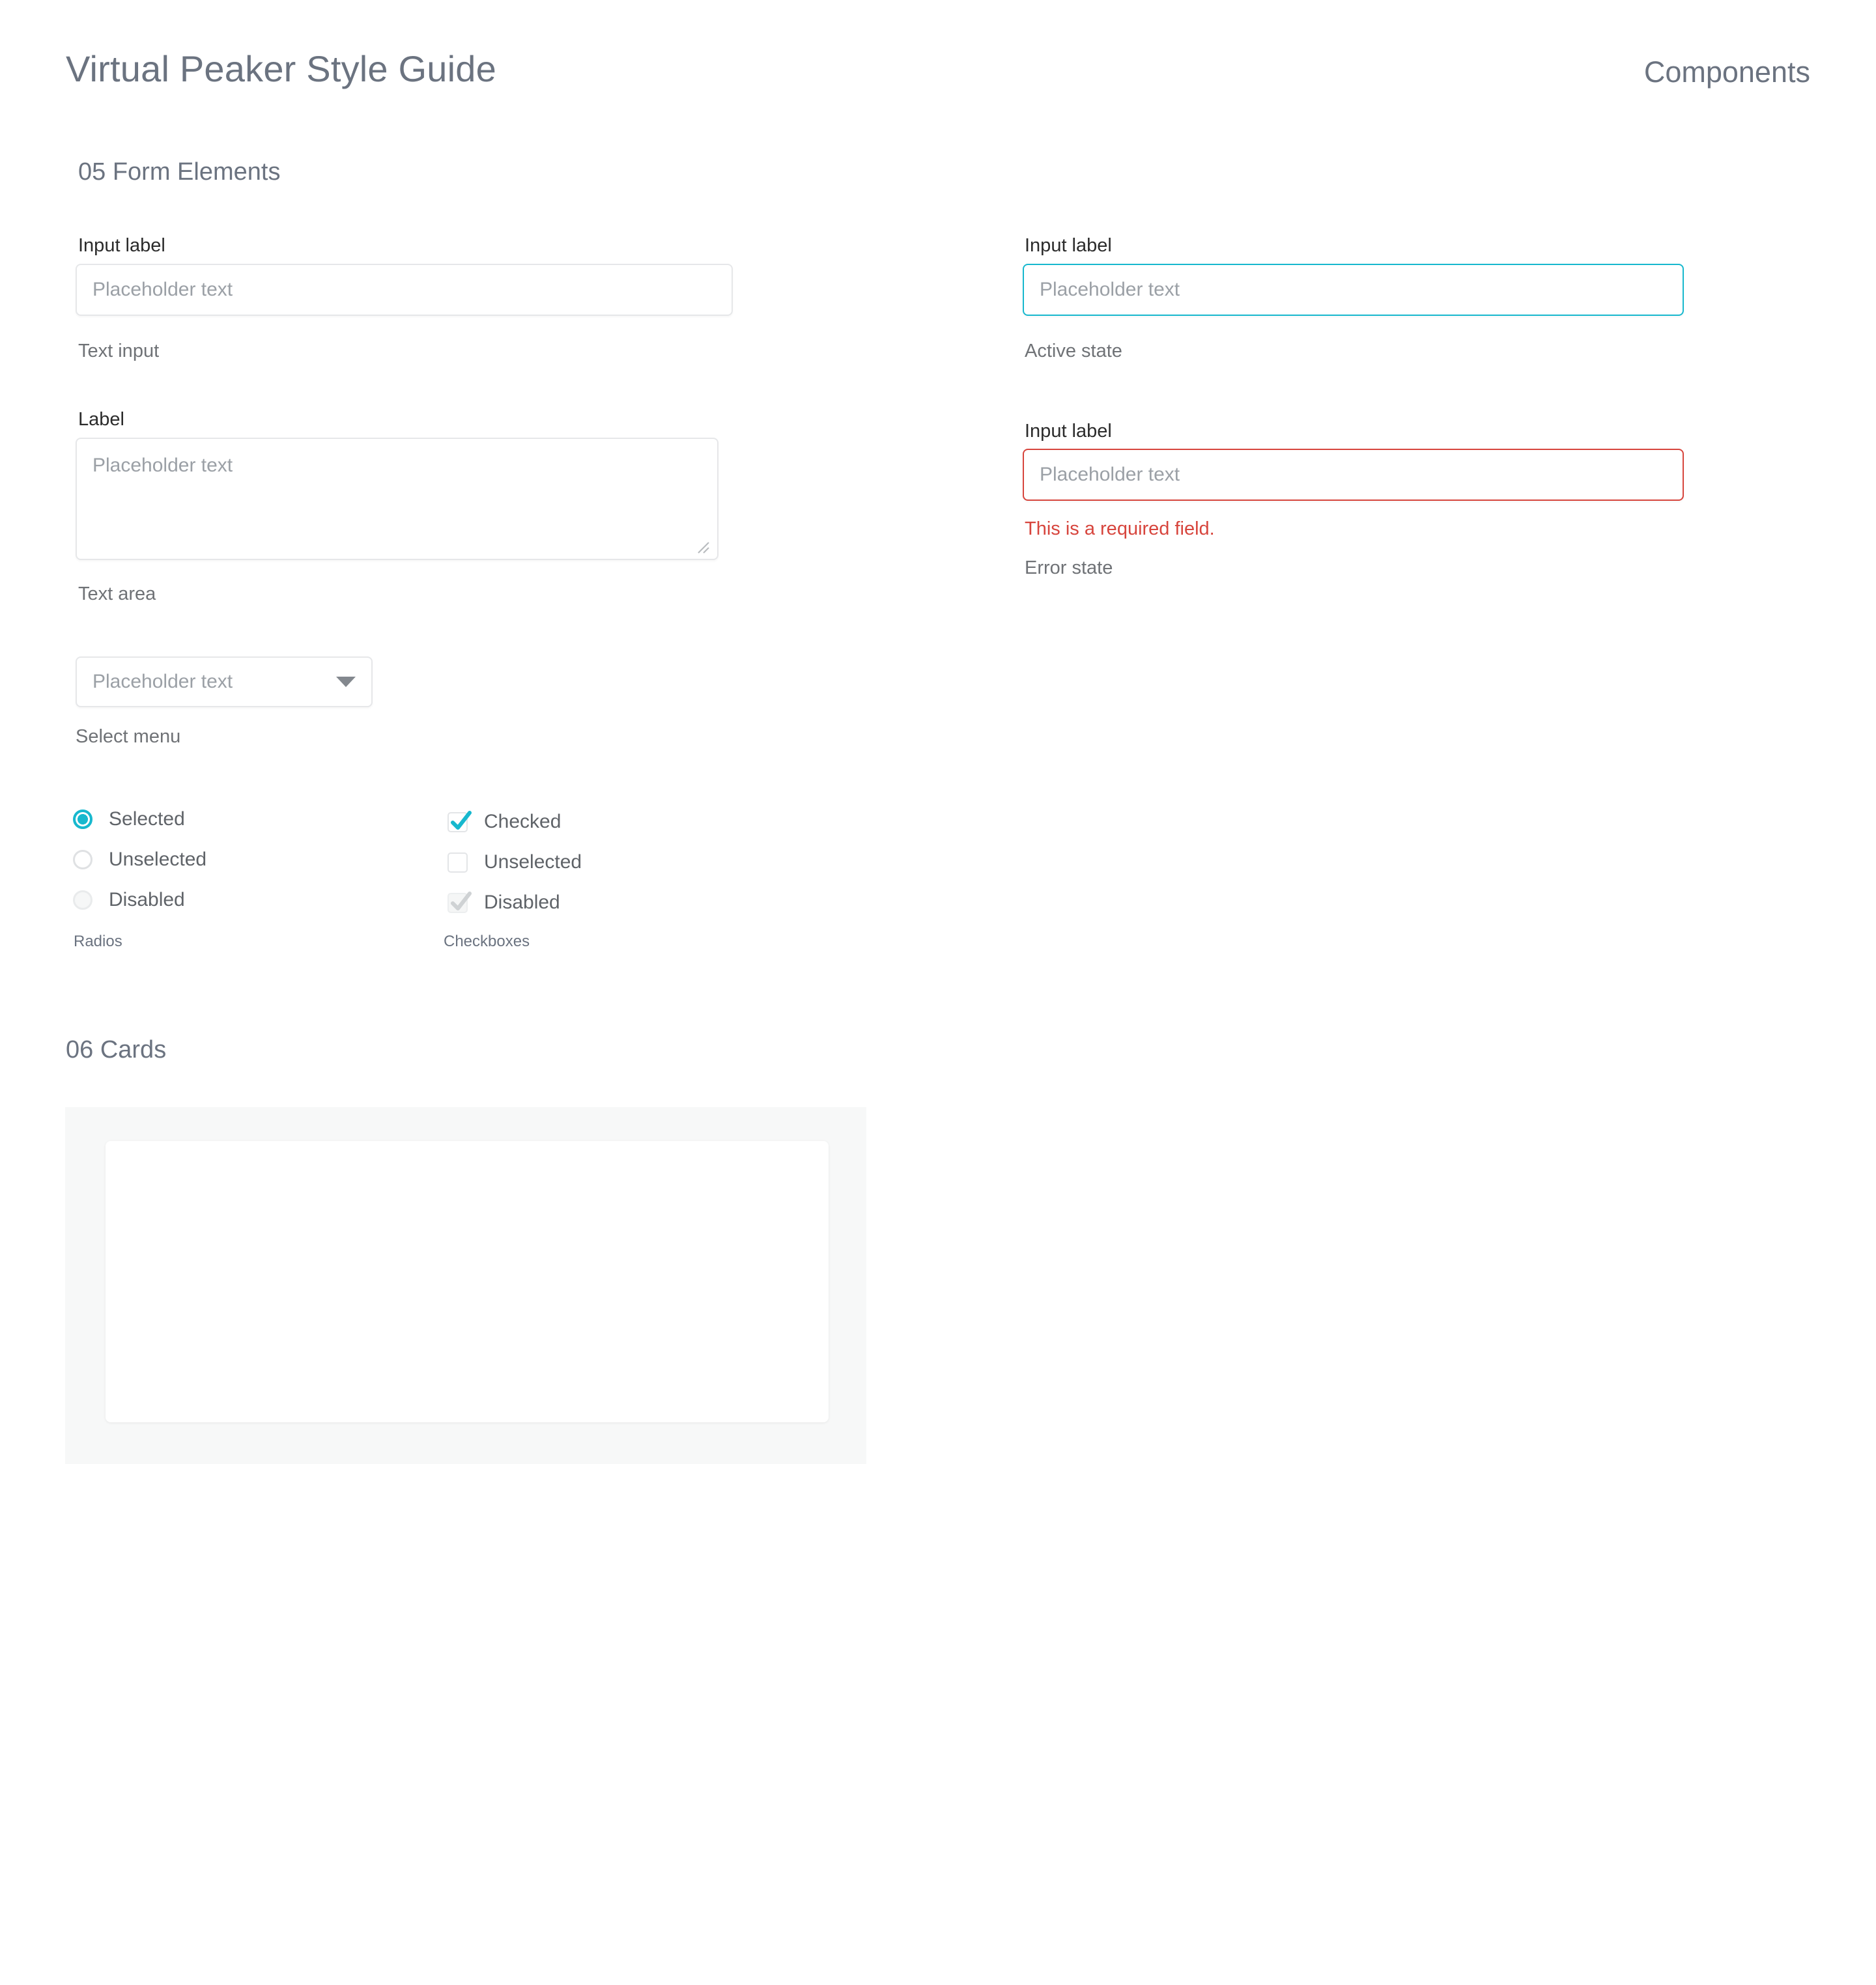 The height and width of the screenshot is (1985, 1876). I want to click on radio-option-label: Unselected, so click(158, 859).